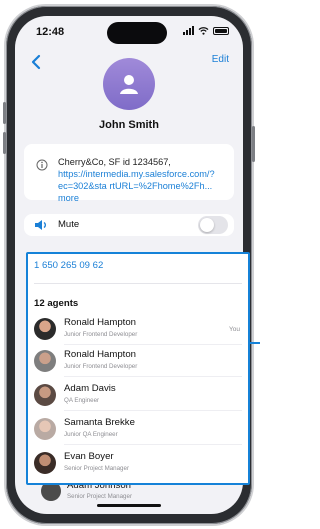 The height and width of the screenshot is (529, 320). What do you see at coordinates (90, 388) in the screenshot?
I see `agent-name: Adam Davis` at bounding box center [90, 388].